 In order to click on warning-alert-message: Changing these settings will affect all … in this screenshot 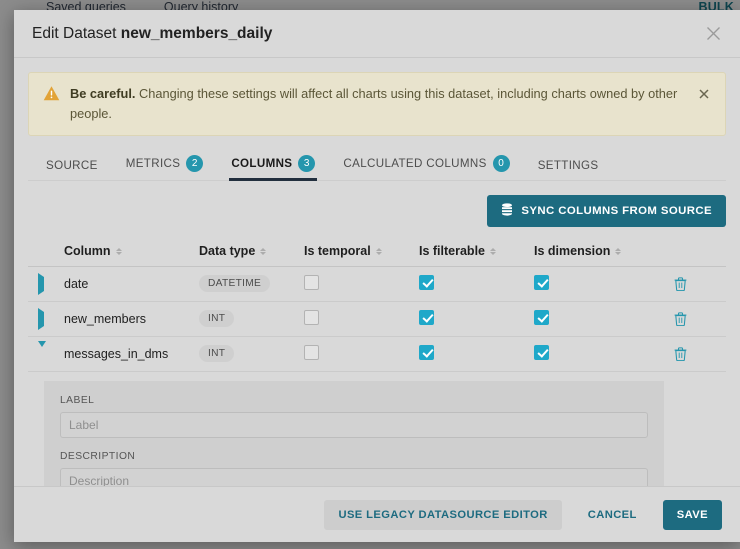, I will do `click(374, 103)`.